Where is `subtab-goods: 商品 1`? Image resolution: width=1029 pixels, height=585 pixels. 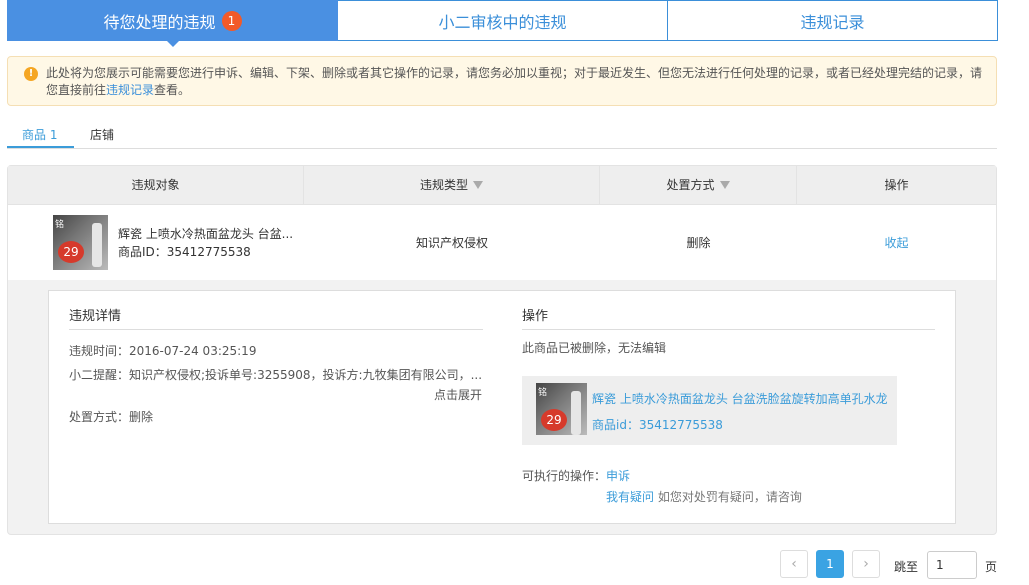
subtab-goods: 商品 1 is located at coordinates (39, 134).